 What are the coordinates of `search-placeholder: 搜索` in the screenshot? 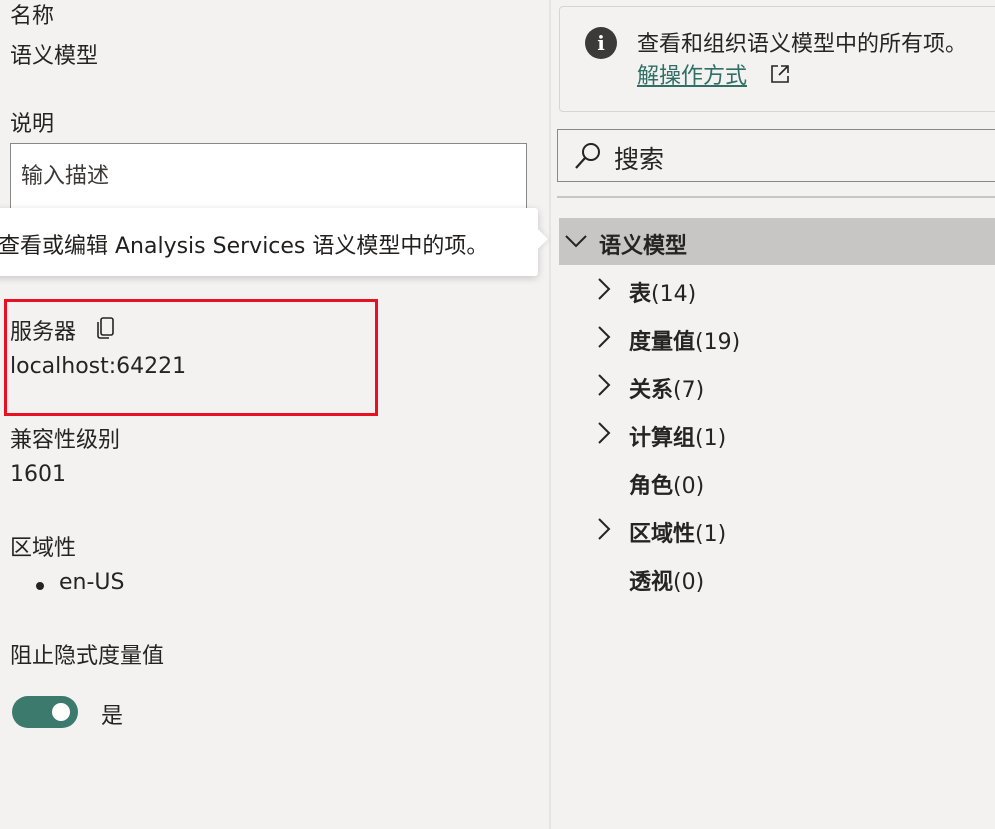 It's located at (639, 159).